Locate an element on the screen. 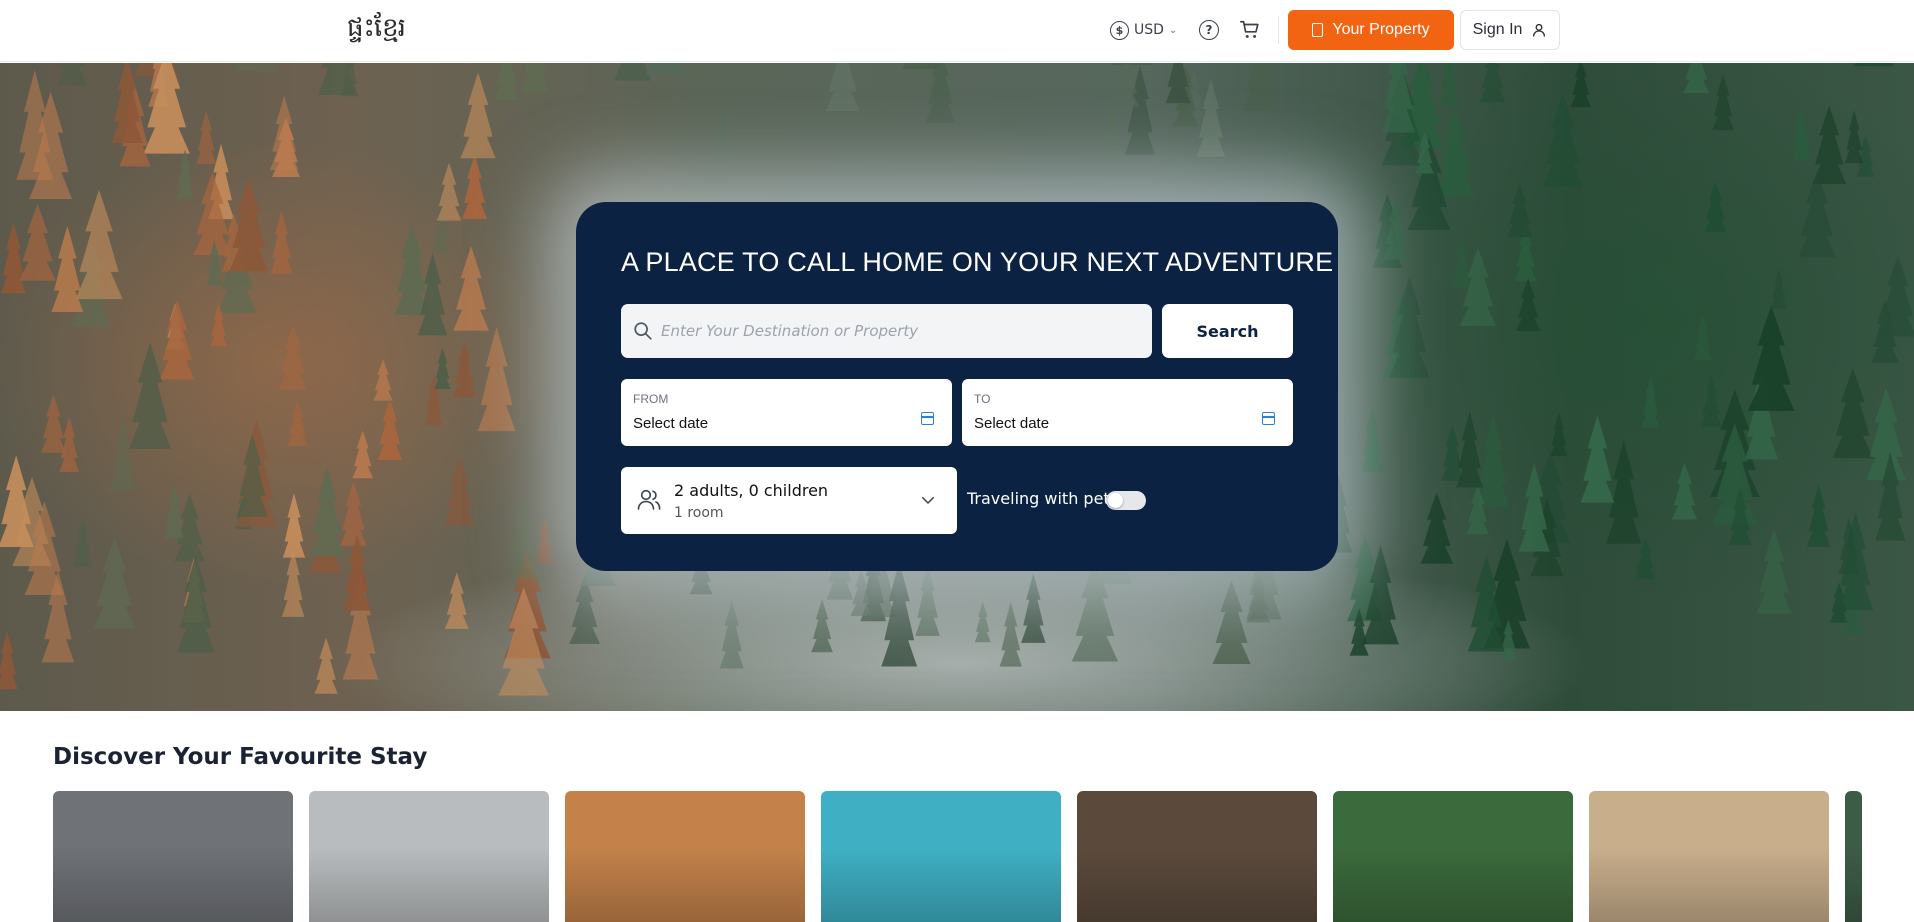  stay-card-jungle-lodge is located at coordinates (1453, 856).